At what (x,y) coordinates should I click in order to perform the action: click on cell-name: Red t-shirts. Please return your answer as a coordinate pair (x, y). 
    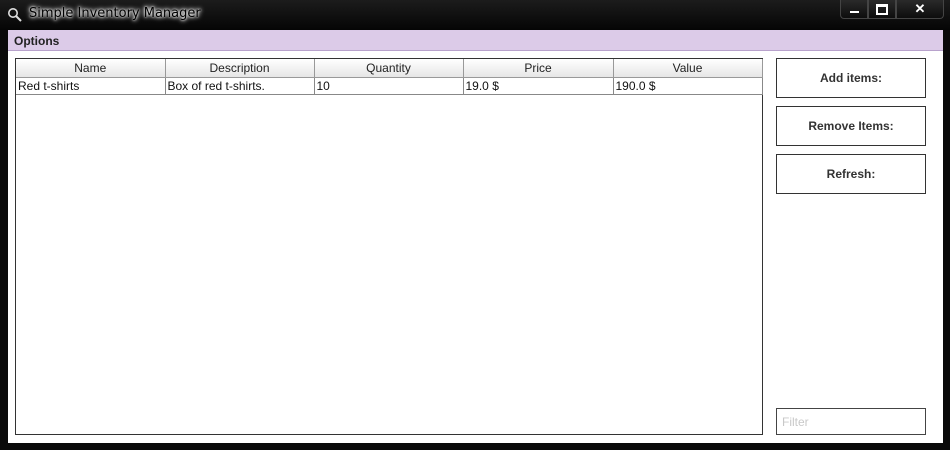
    Looking at the image, I should click on (91, 86).